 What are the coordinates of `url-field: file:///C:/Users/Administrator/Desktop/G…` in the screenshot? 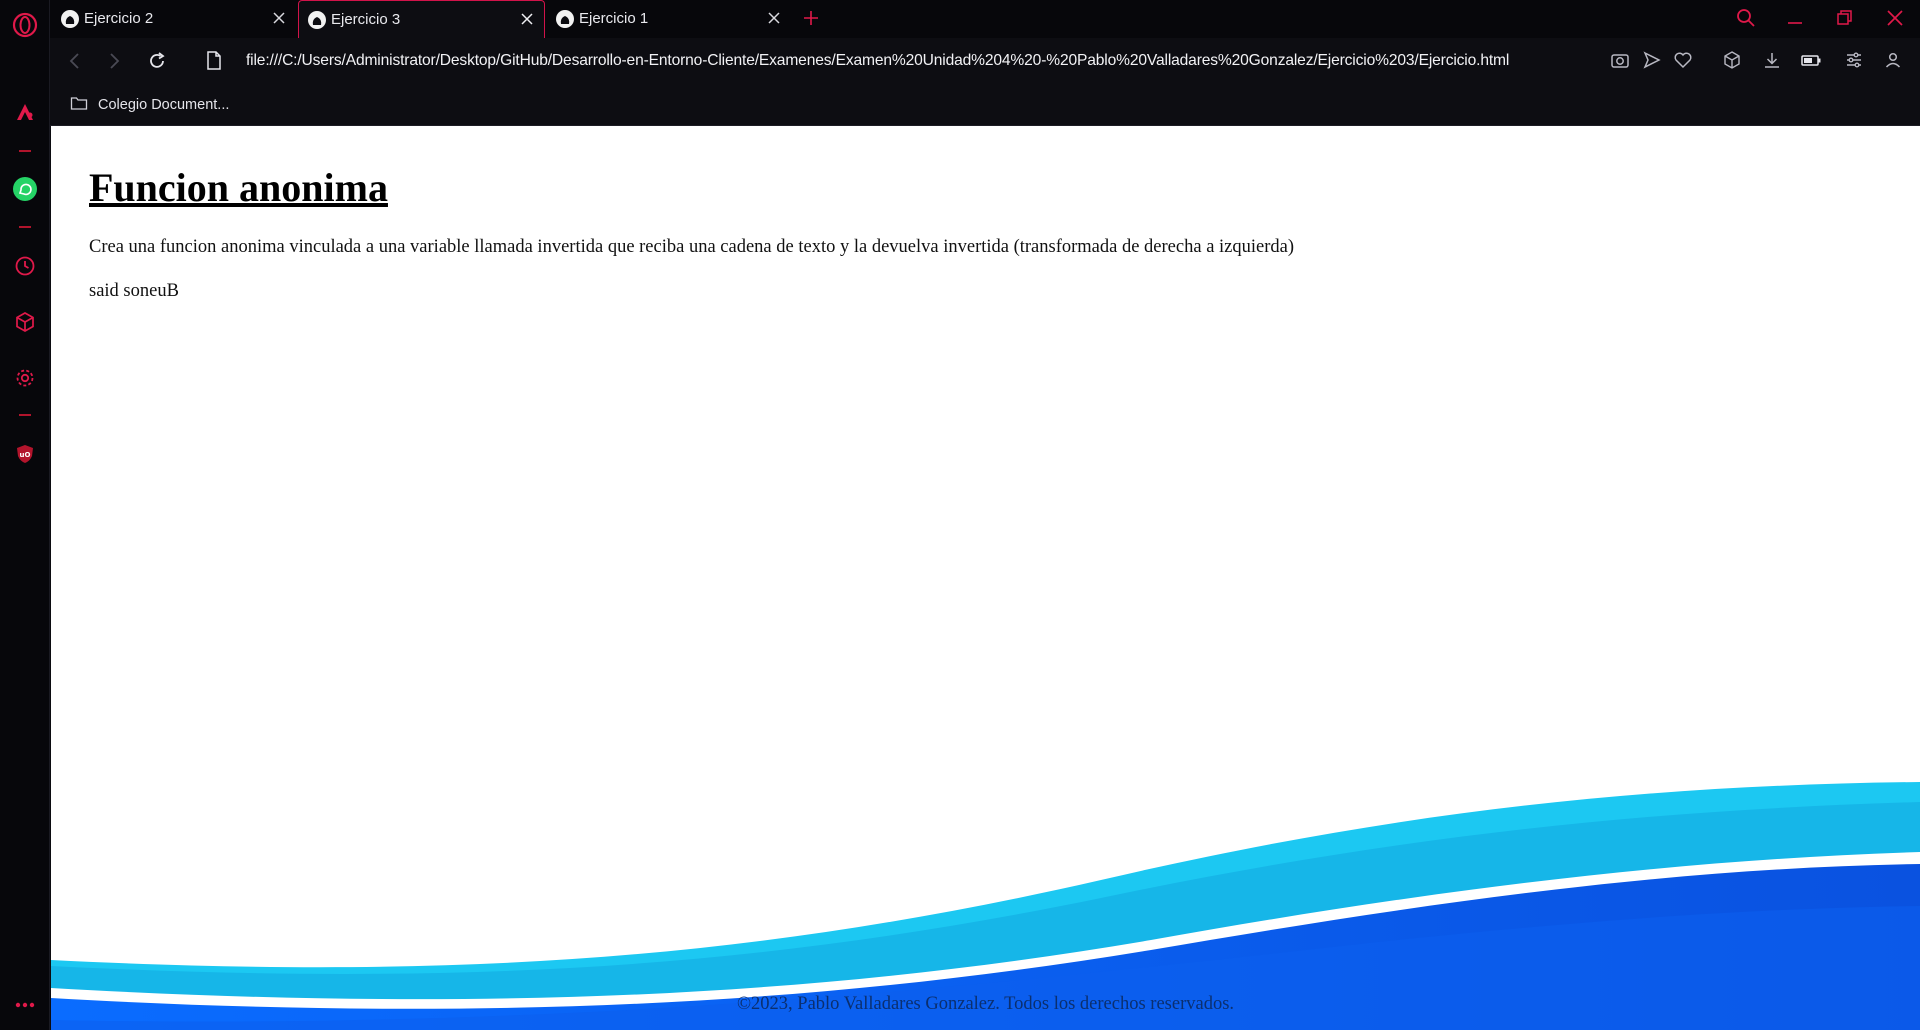 It's located at (877, 61).